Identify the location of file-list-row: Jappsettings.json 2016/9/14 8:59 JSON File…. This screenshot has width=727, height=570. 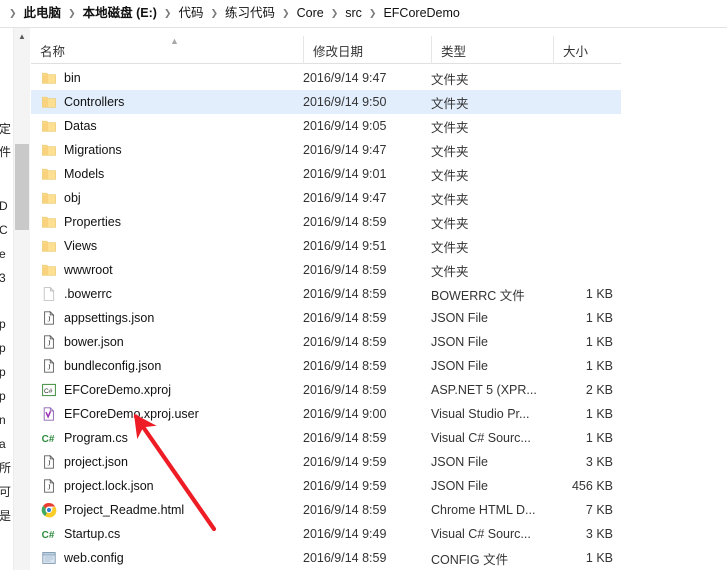
(326, 318).